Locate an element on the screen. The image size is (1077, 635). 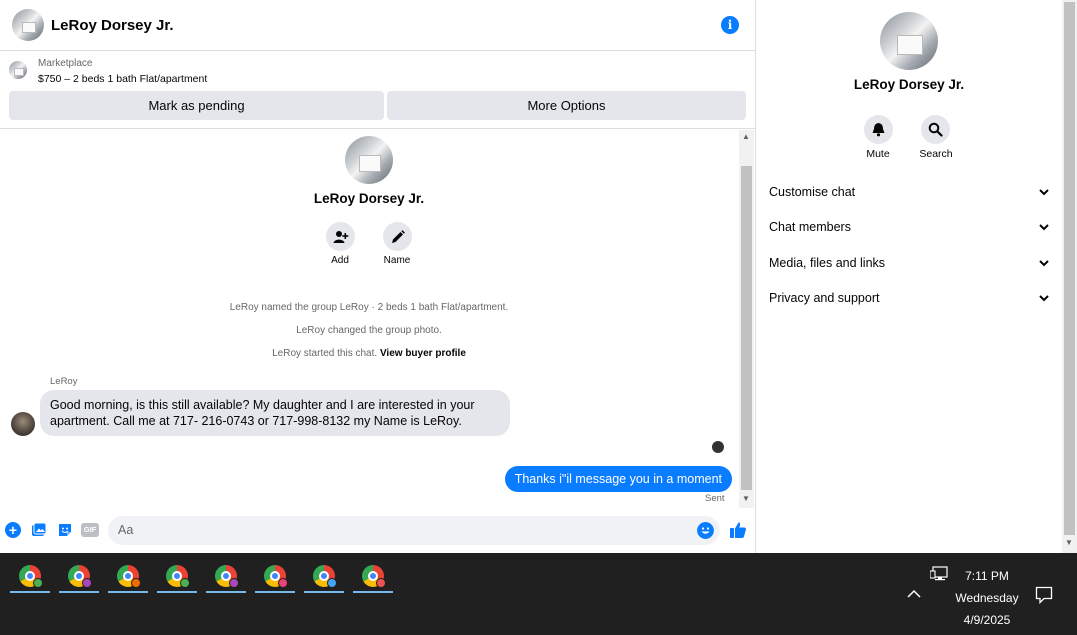
section-label: Media, files and links is located at coordinates (827, 263).